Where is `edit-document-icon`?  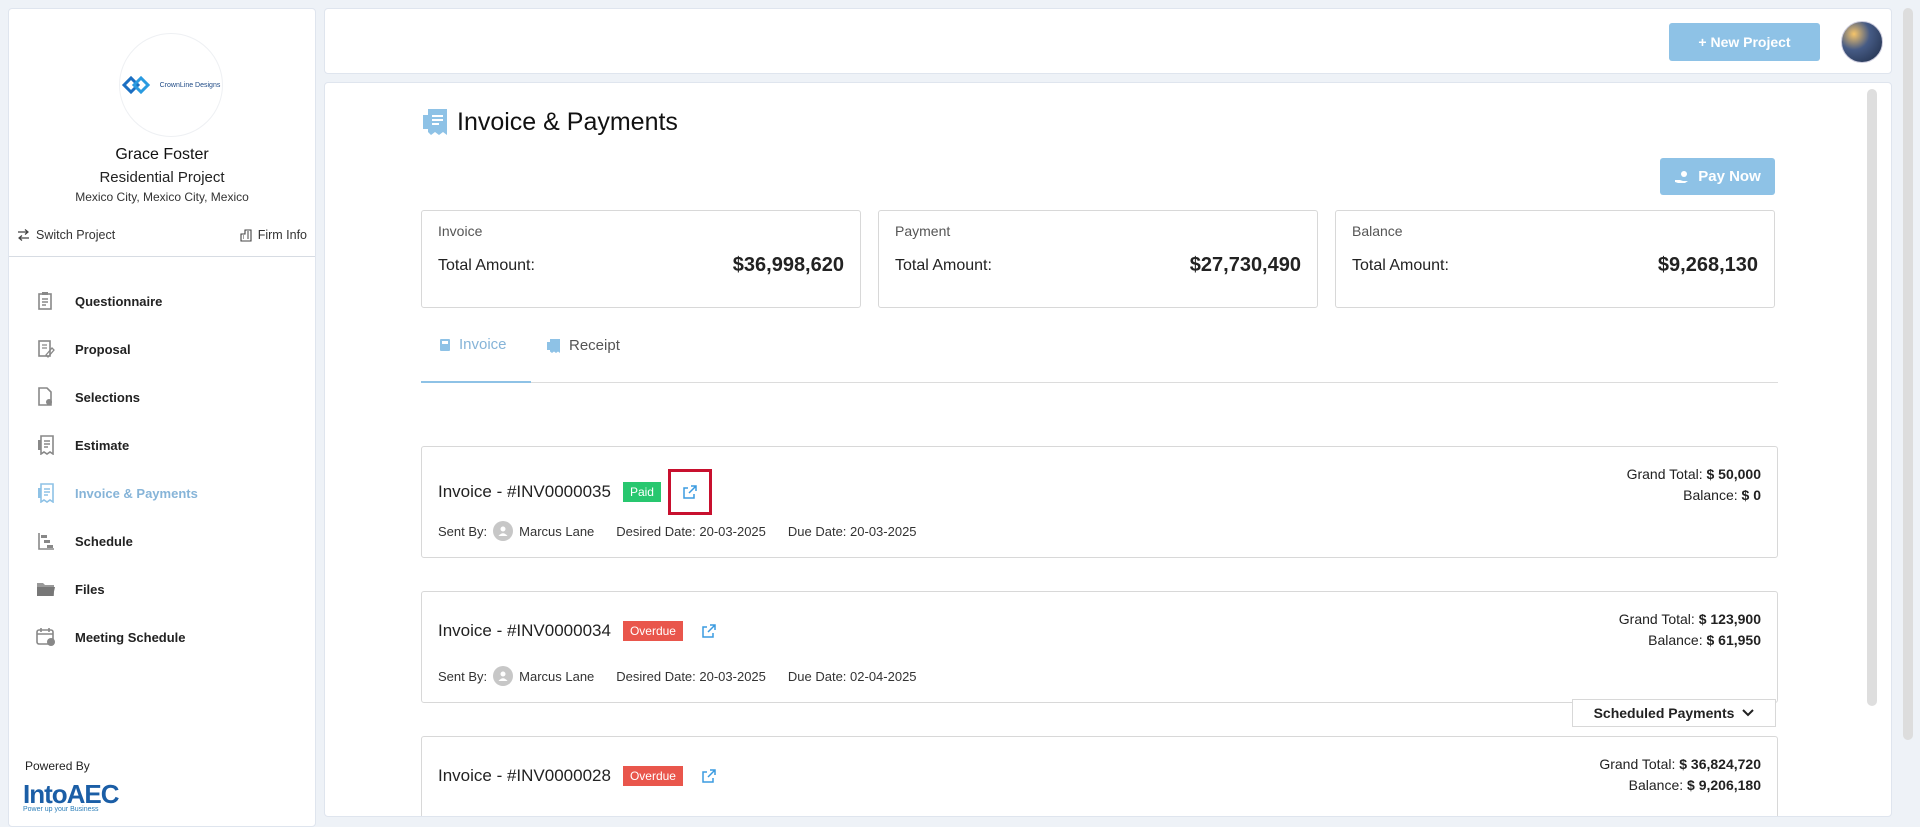 edit-document-icon is located at coordinates (46, 349).